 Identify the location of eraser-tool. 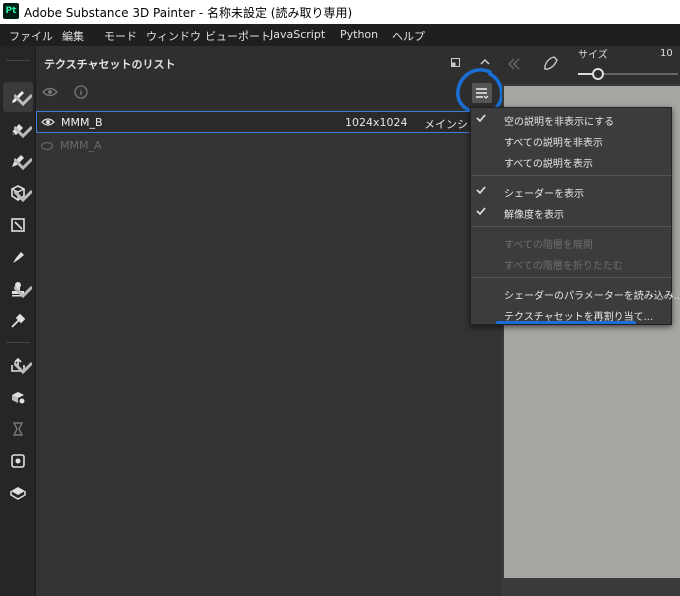
(18, 129).